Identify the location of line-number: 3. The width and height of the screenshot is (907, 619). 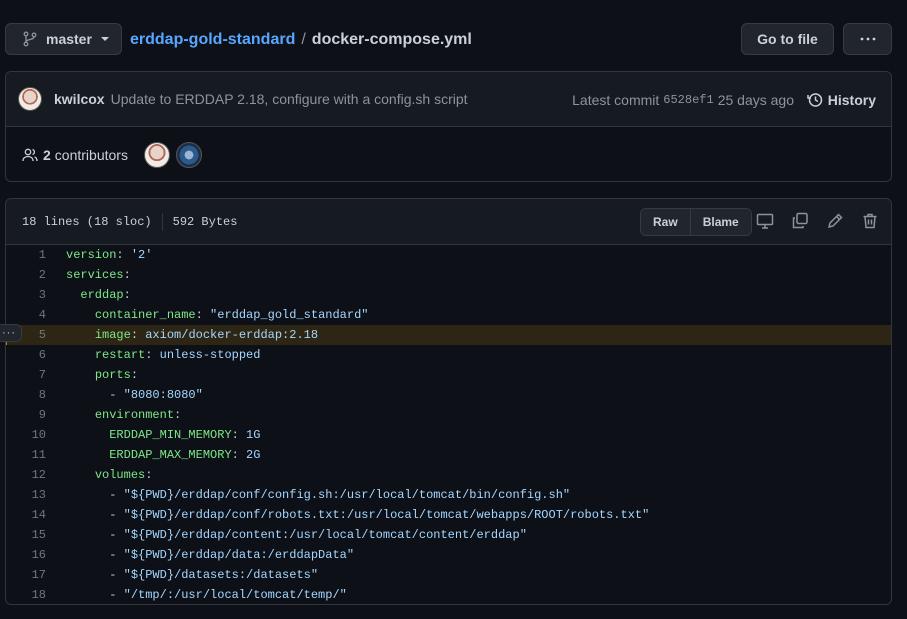
(26, 295).